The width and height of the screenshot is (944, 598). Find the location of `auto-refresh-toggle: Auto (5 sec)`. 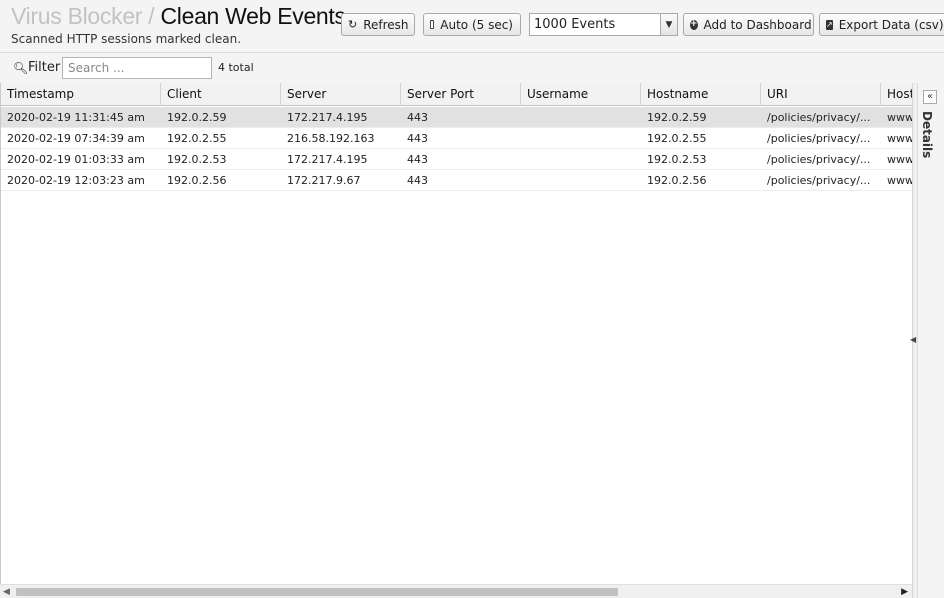

auto-refresh-toggle: Auto (5 sec) is located at coordinates (472, 24).